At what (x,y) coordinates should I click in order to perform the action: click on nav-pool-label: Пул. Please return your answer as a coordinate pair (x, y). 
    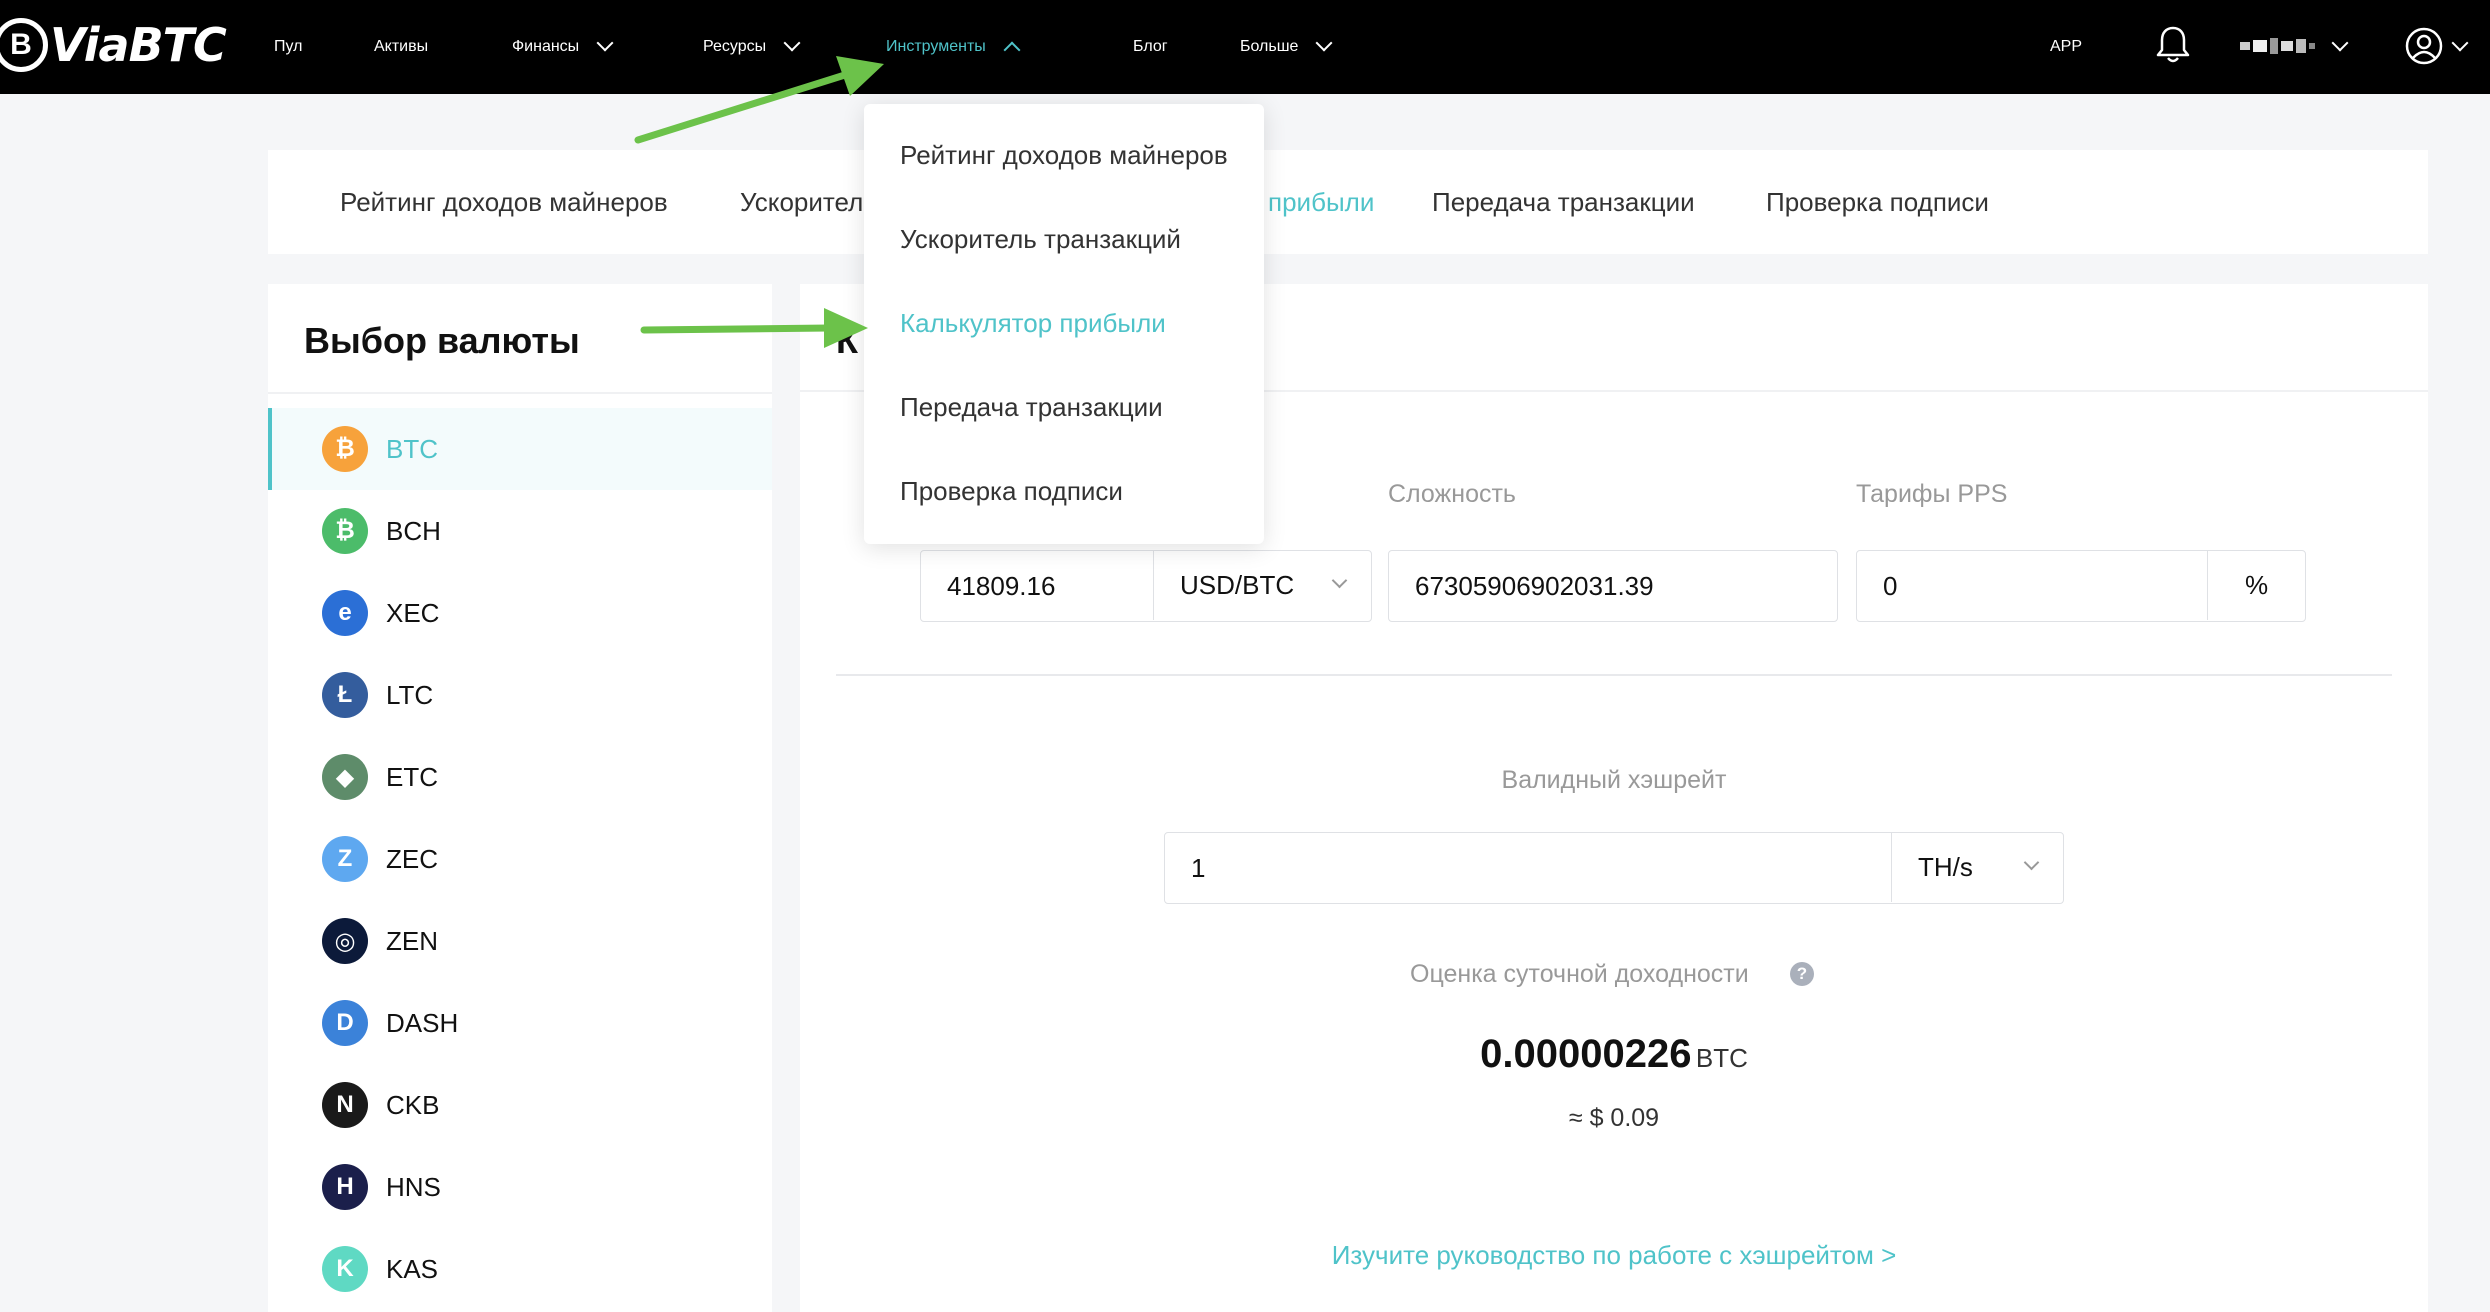
    Looking at the image, I should click on (288, 46).